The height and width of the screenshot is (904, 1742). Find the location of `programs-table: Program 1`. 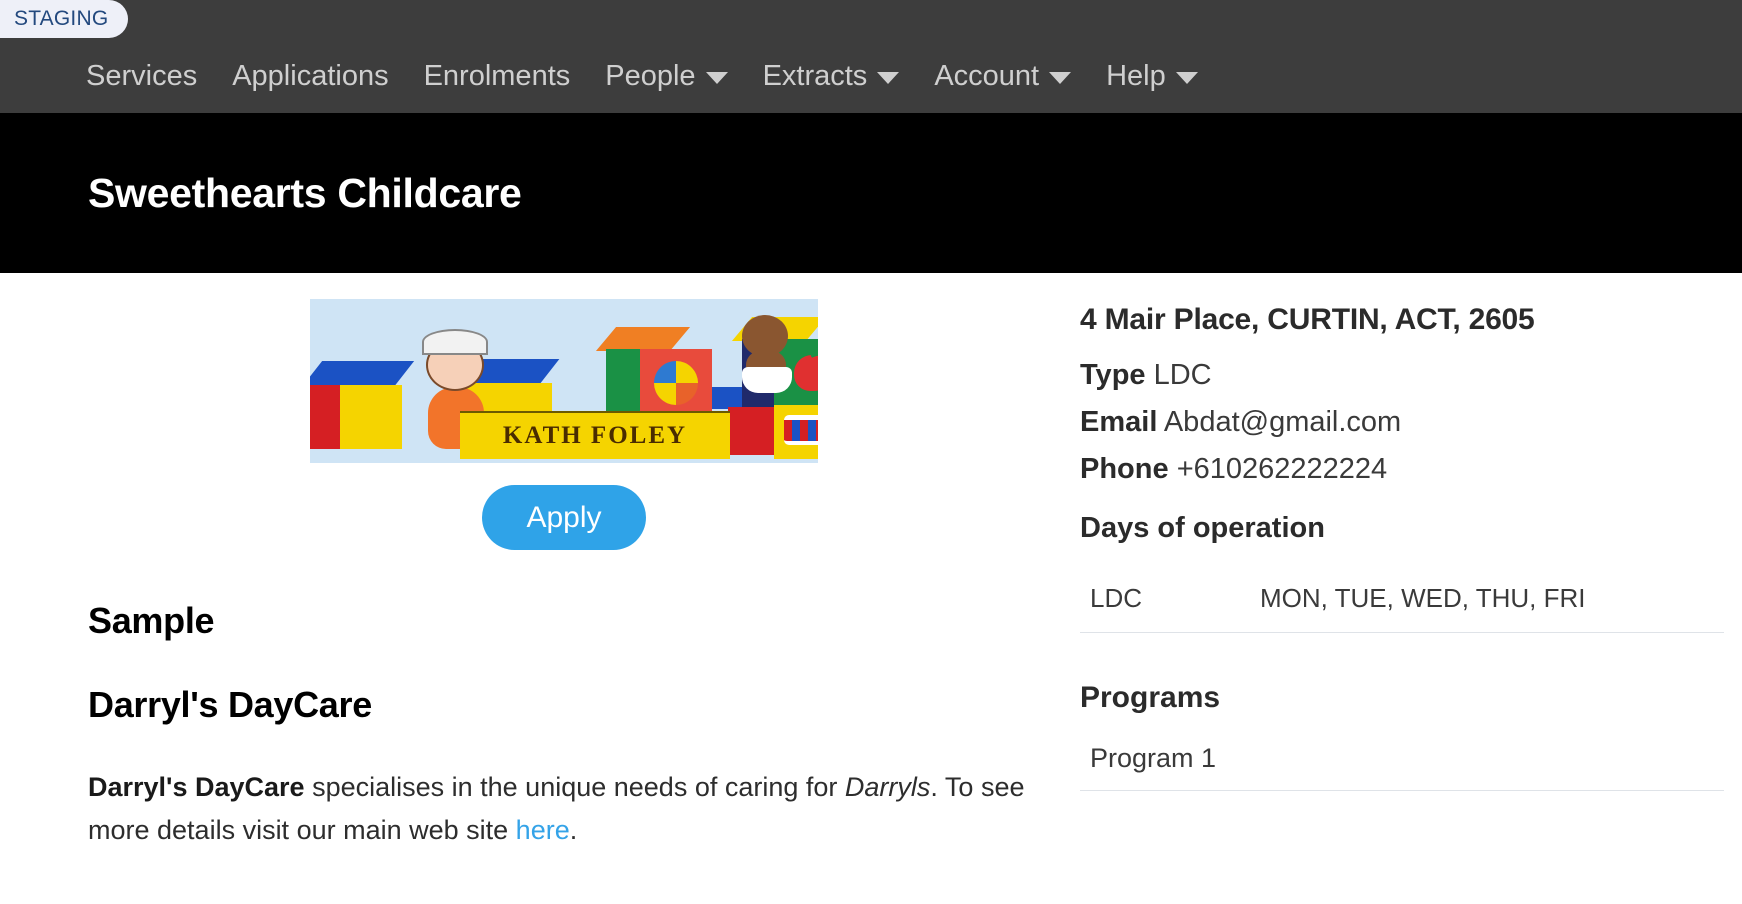

programs-table: Program 1 is located at coordinates (1402, 760).